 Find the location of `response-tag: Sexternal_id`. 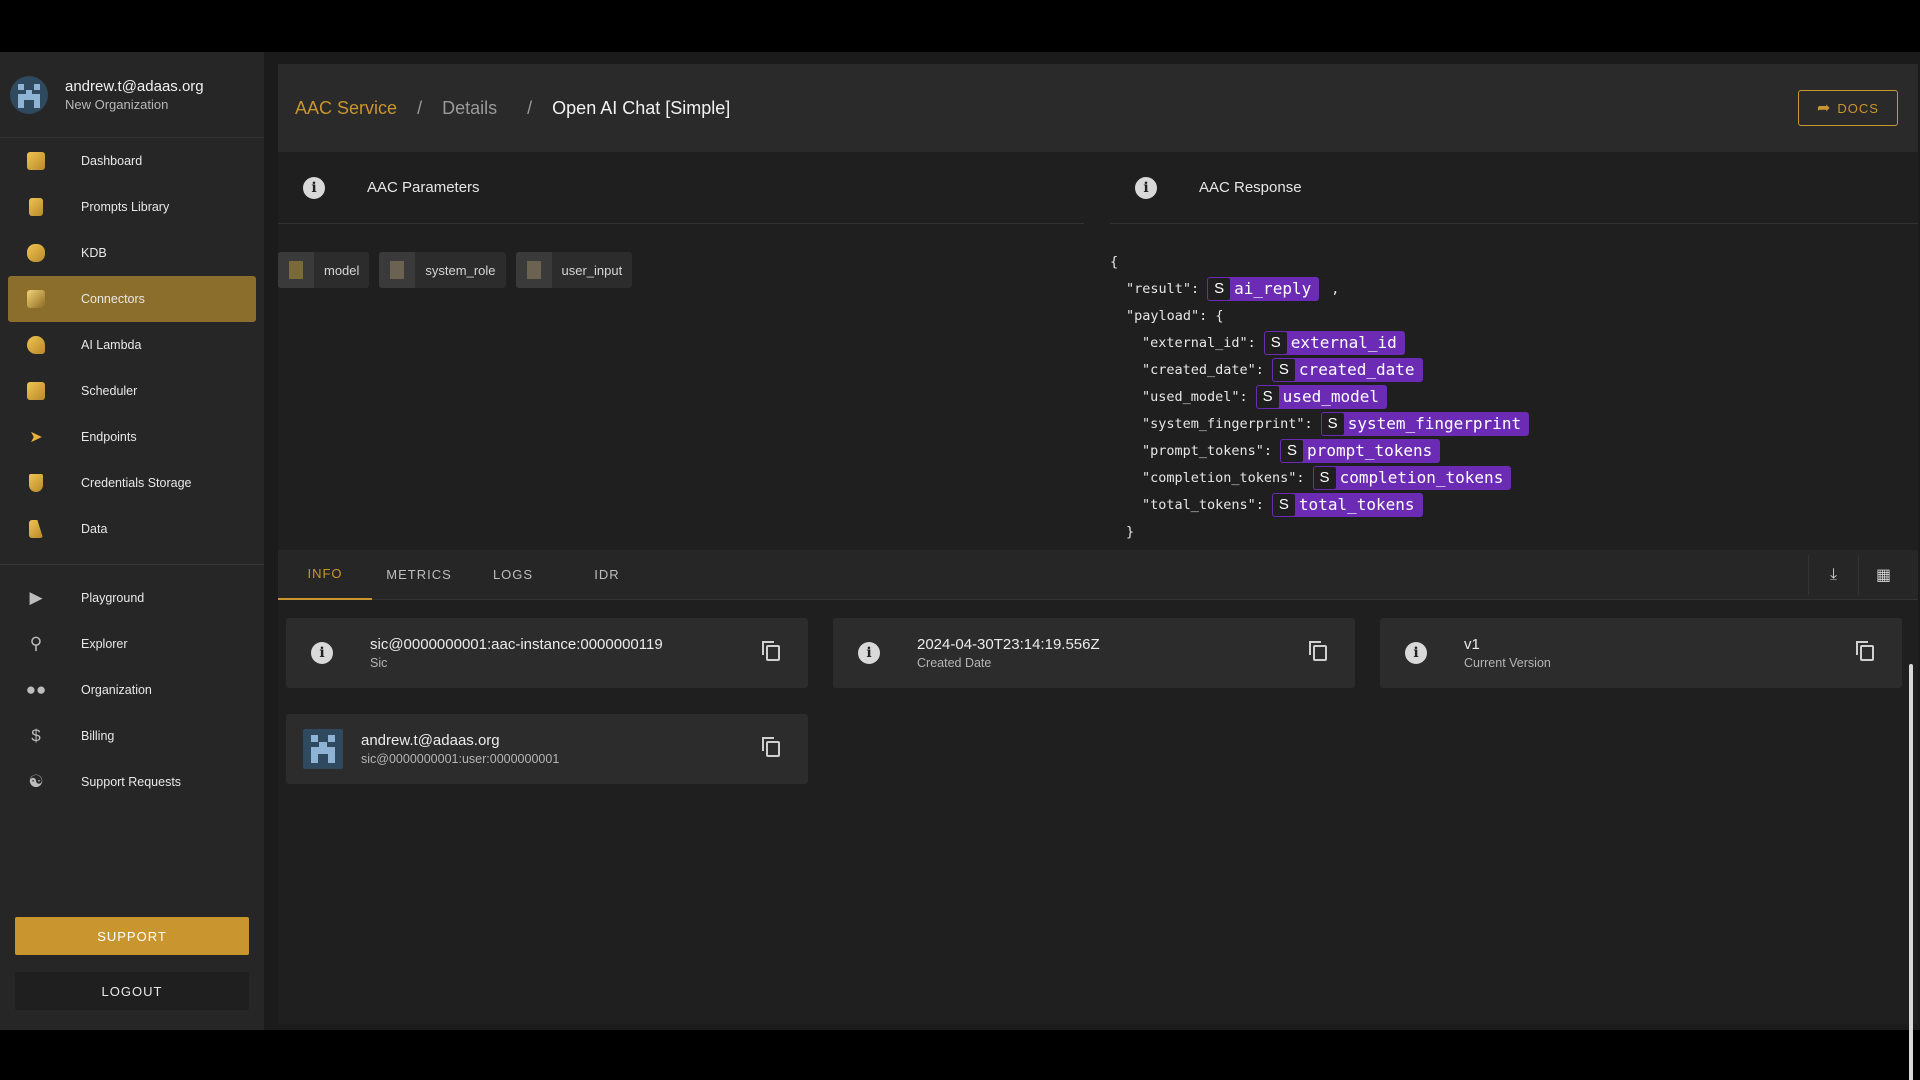

response-tag: Sexternal_id is located at coordinates (1334, 342).